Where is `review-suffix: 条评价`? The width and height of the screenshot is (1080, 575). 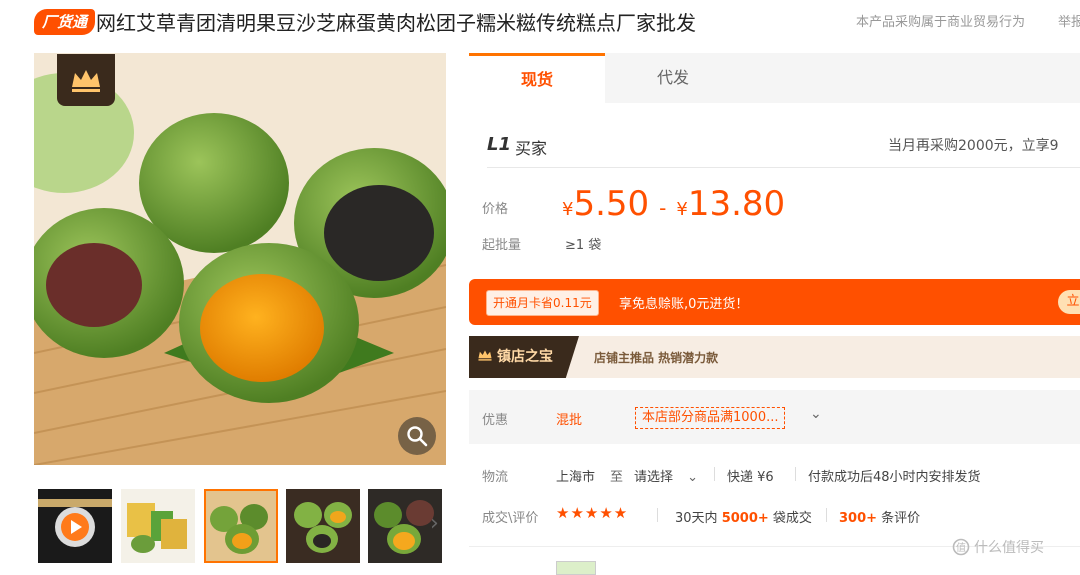
review-suffix: 条评价 is located at coordinates (901, 518).